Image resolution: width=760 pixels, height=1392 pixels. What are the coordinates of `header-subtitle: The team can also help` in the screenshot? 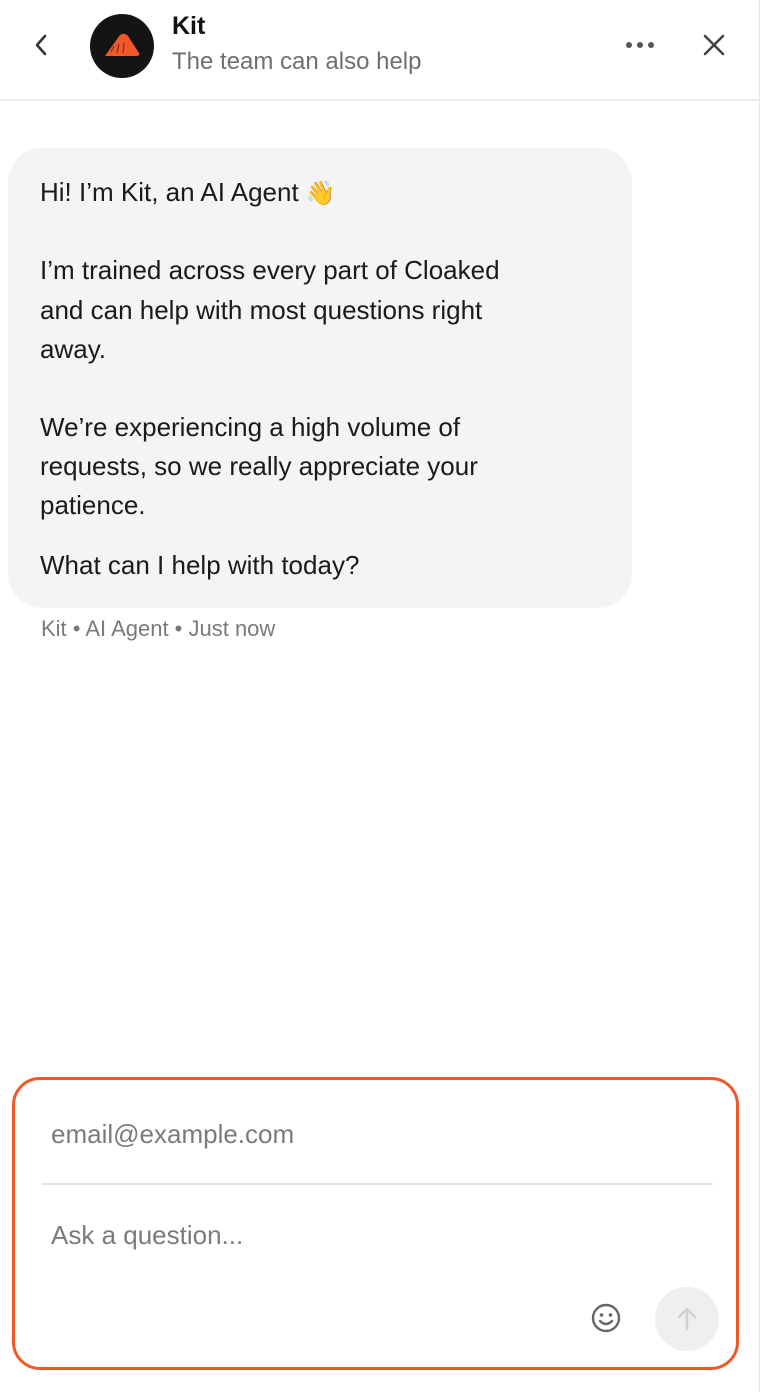 It's located at (297, 61).